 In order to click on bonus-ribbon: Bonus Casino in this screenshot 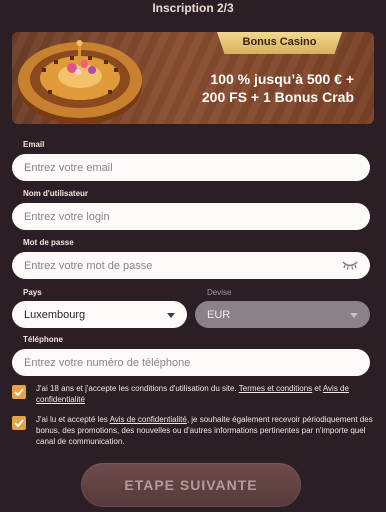, I will do `click(279, 43)`.